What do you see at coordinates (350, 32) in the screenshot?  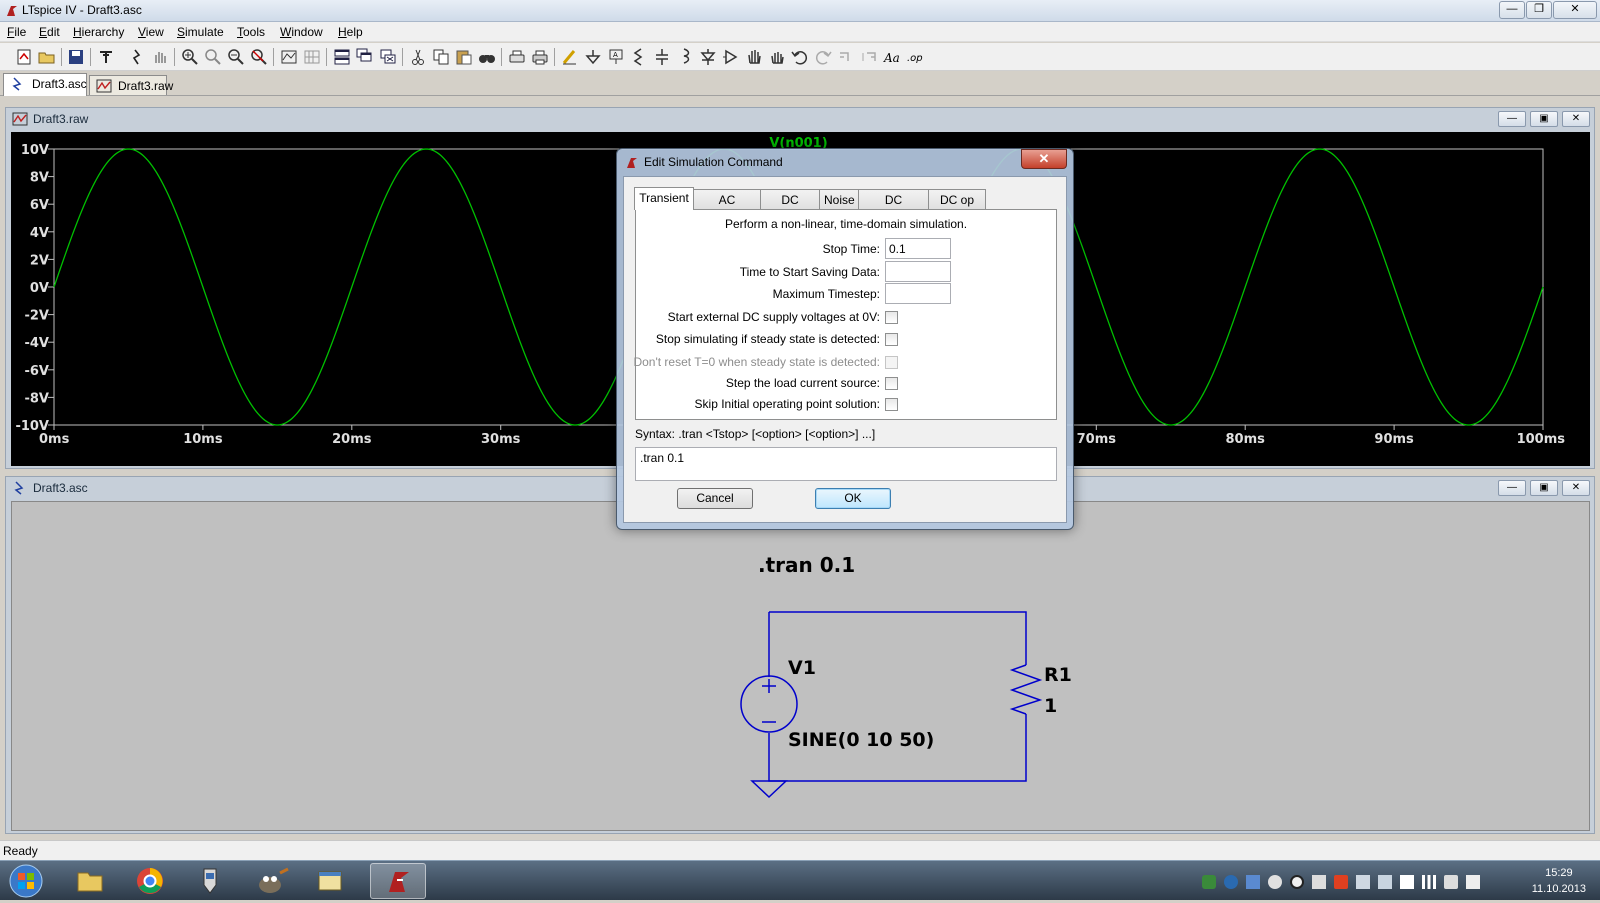 I see `menu-help: Help` at bounding box center [350, 32].